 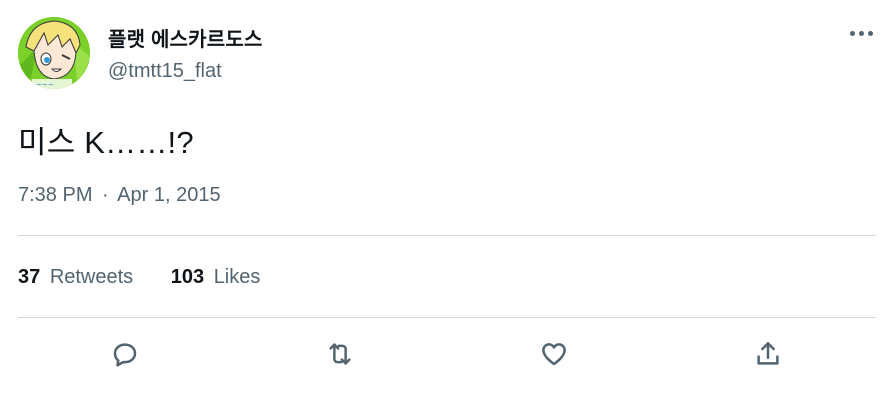 What do you see at coordinates (852, 33) in the screenshot?
I see `more-horizontal-icon` at bounding box center [852, 33].